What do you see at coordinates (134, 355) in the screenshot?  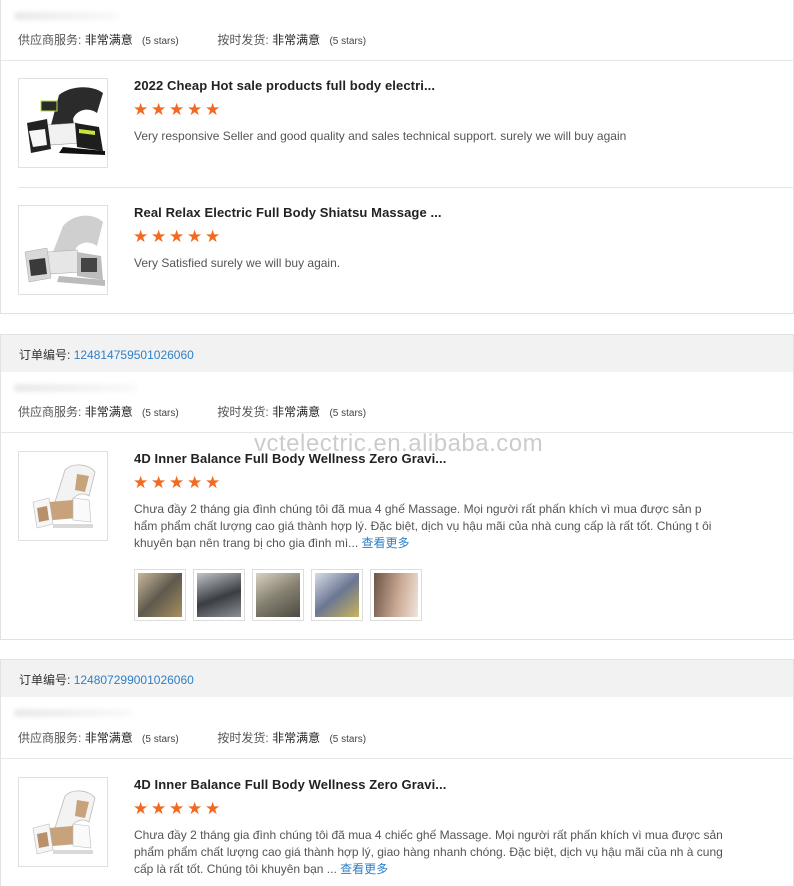 I see `order-number-link: 124814759501026060` at bounding box center [134, 355].